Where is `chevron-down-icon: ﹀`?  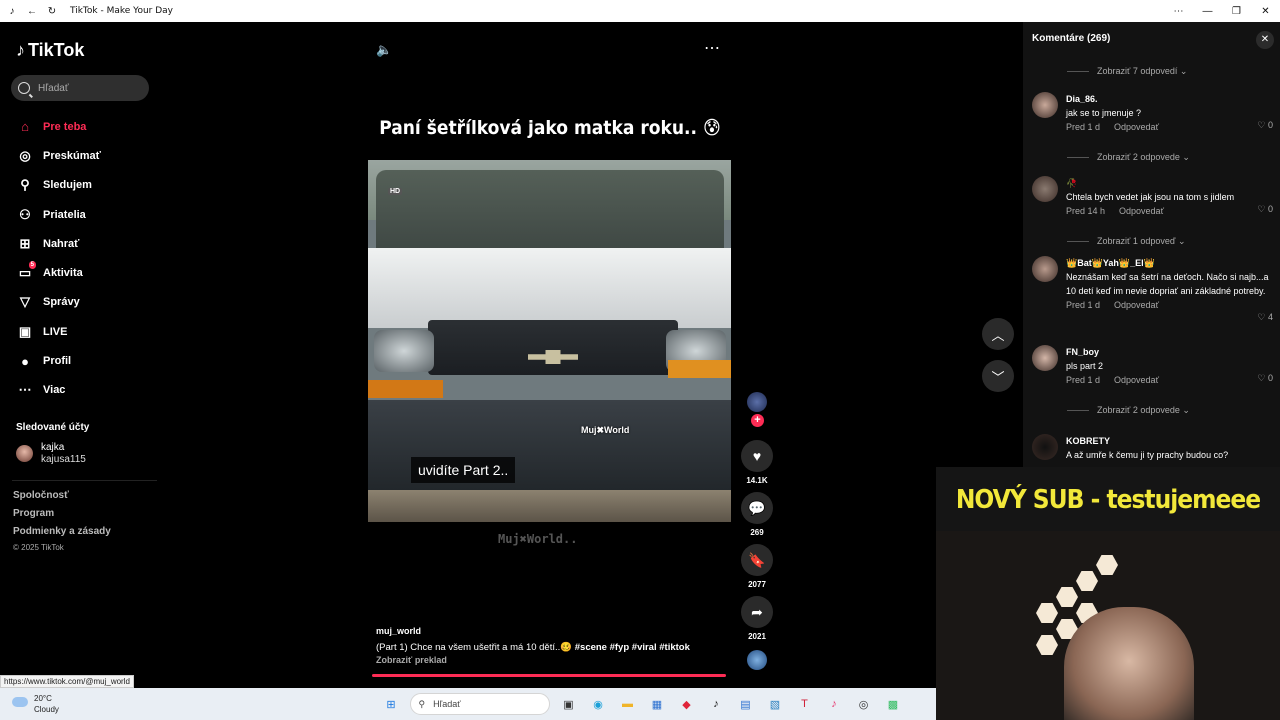 chevron-down-icon: ﹀ is located at coordinates (998, 377).